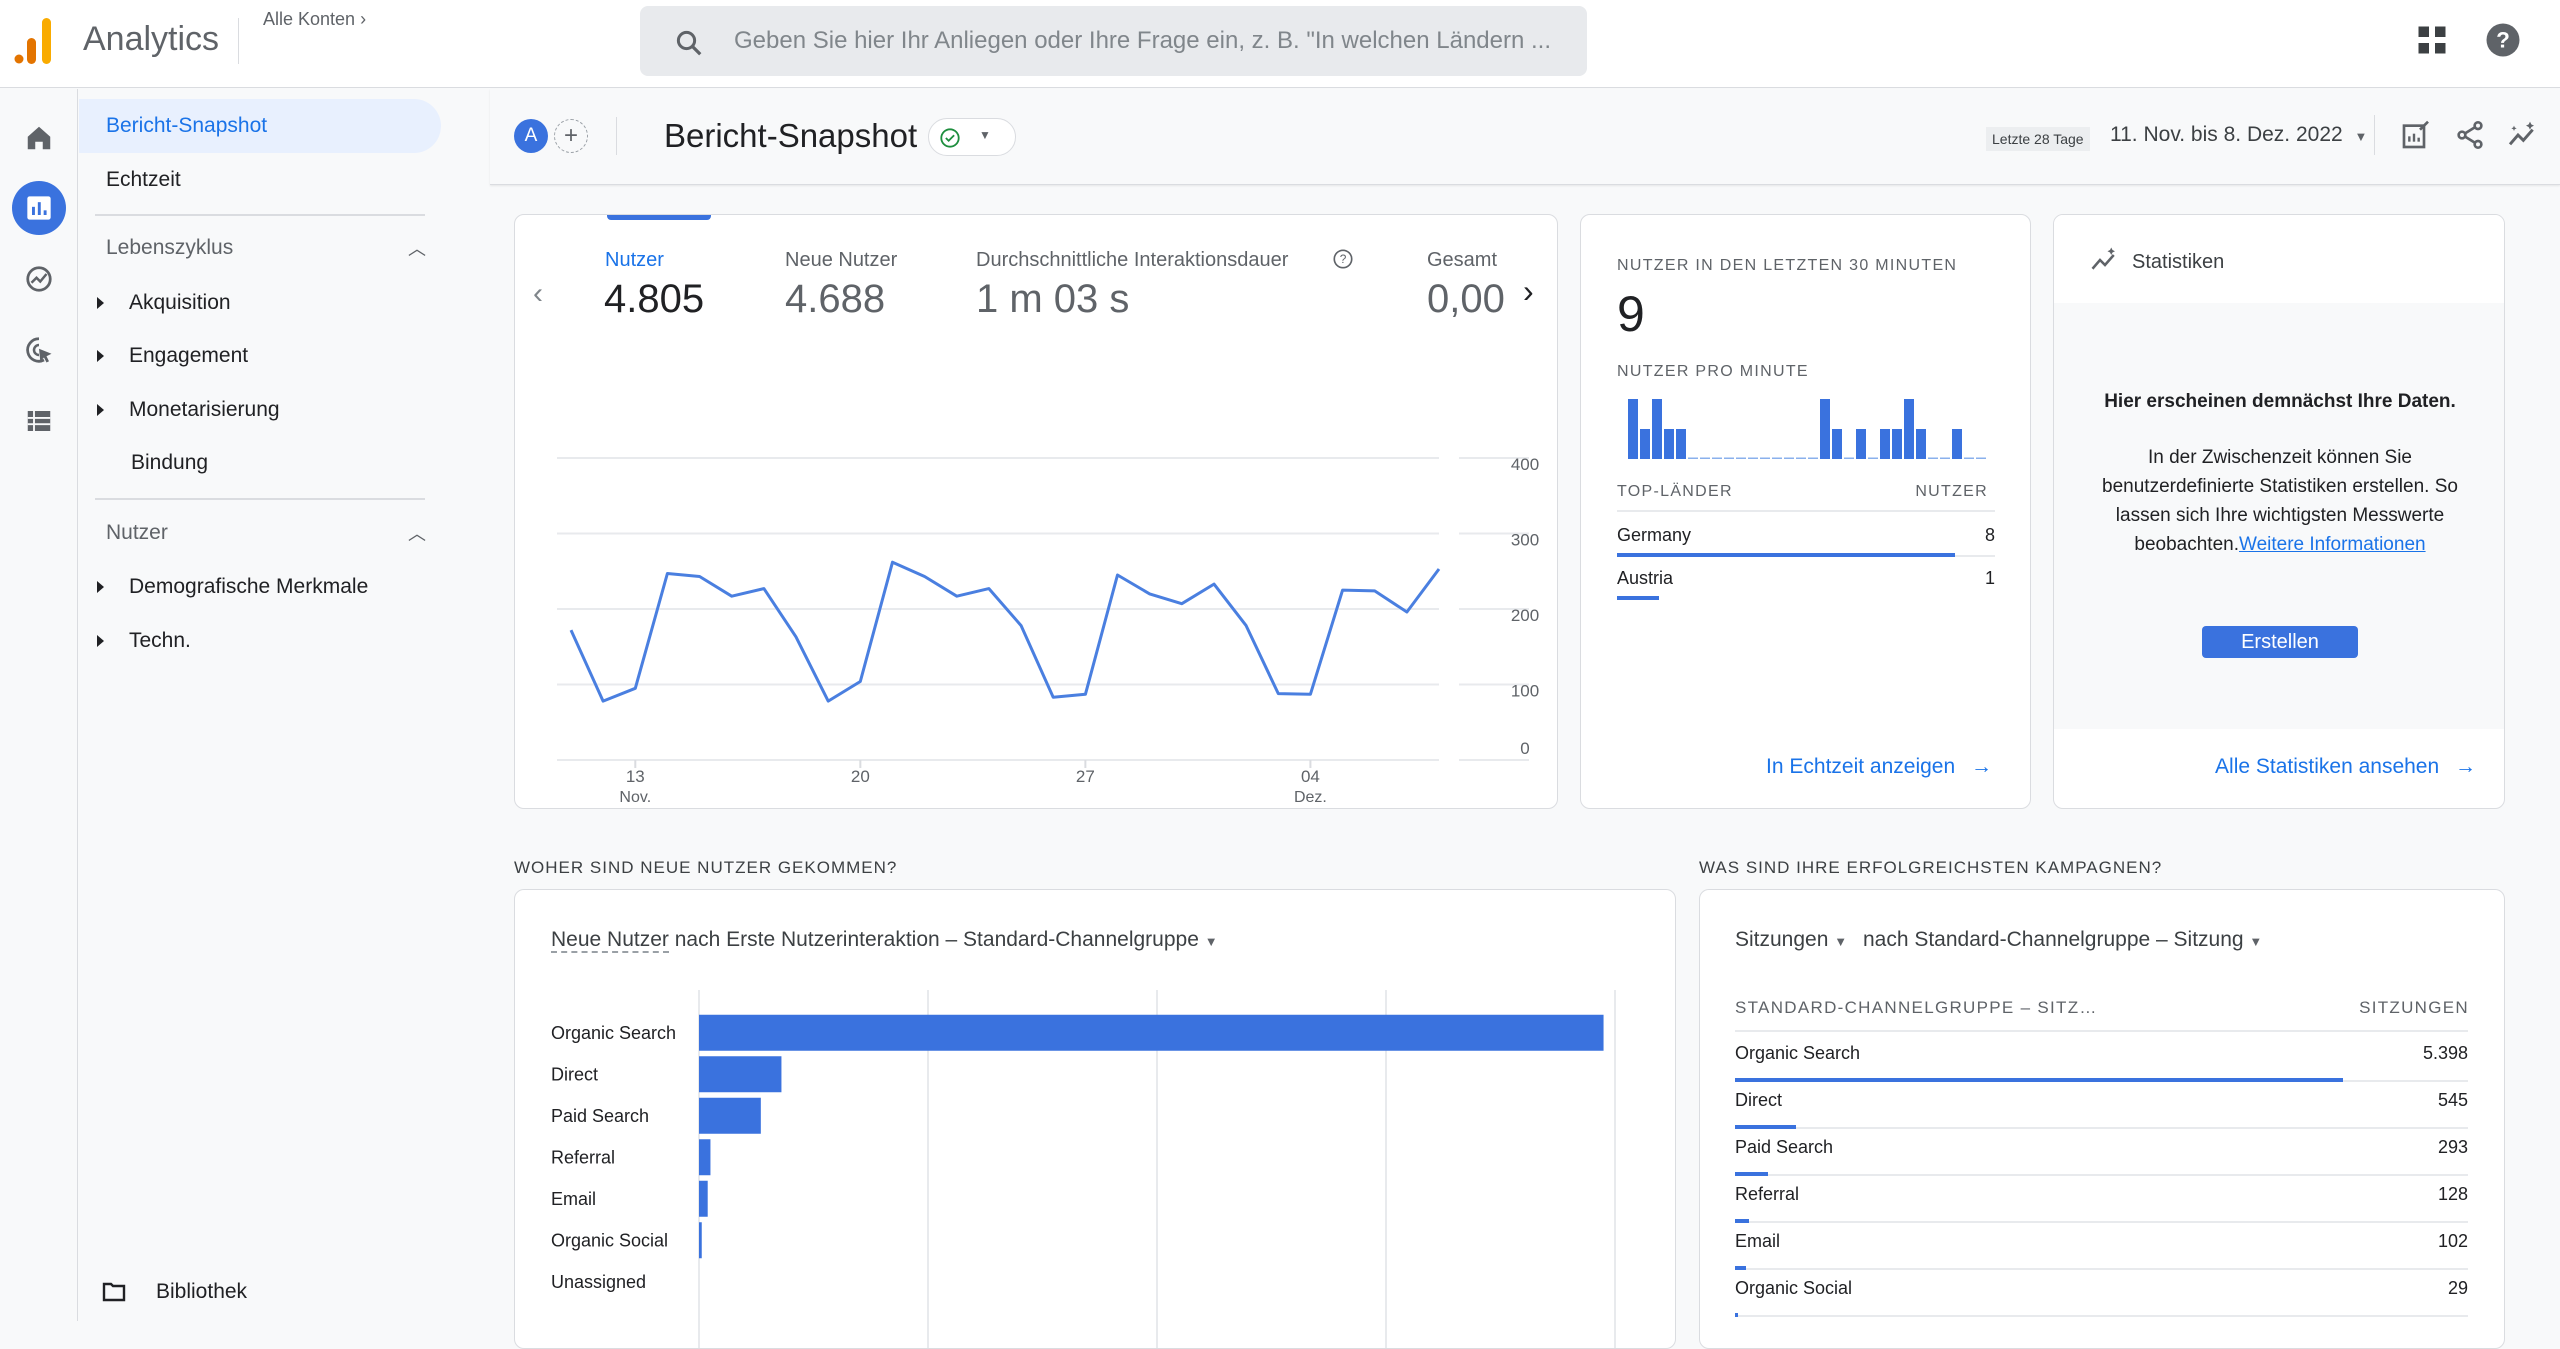 The height and width of the screenshot is (1349, 2560). Describe the element at coordinates (2101, 1199) in the screenshot. I see `table-row: Referral128` at that location.